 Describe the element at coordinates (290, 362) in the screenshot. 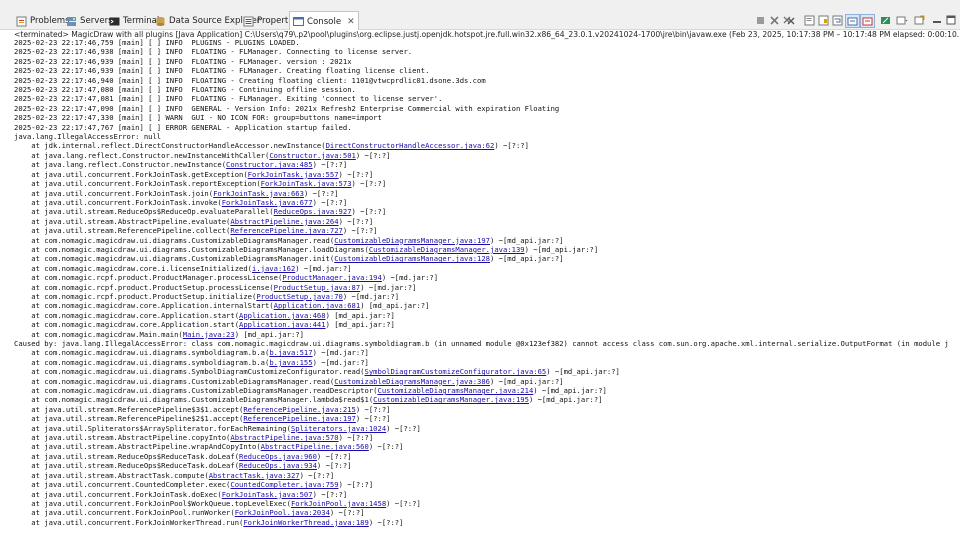

I see `stacktrace-link: b.java:155` at that location.